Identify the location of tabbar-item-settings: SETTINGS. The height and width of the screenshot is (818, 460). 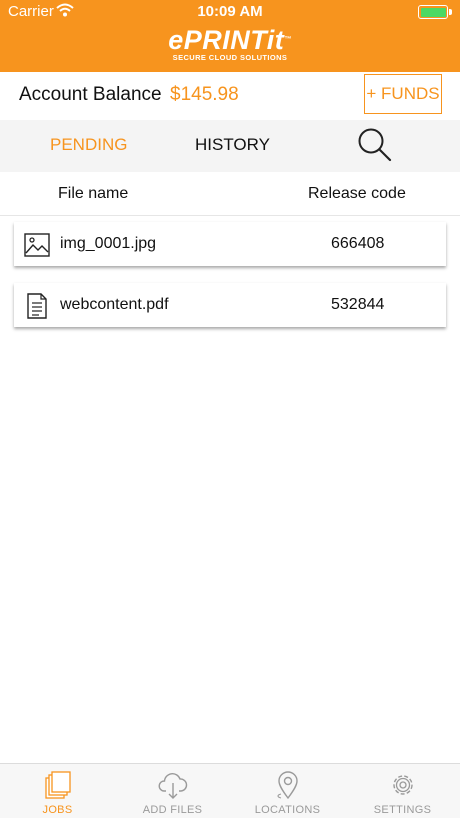
(402, 791).